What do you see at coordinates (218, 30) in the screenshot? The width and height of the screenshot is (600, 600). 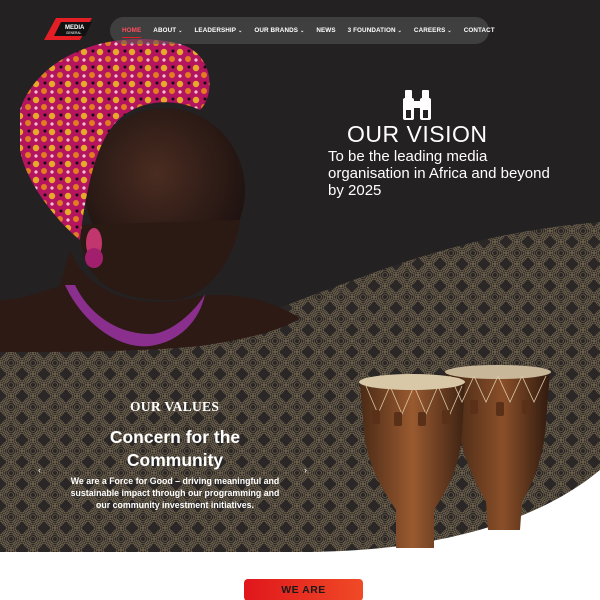 I see `nav-item-leadership: LEADERSHIP ⌄` at bounding box center [218, 30].